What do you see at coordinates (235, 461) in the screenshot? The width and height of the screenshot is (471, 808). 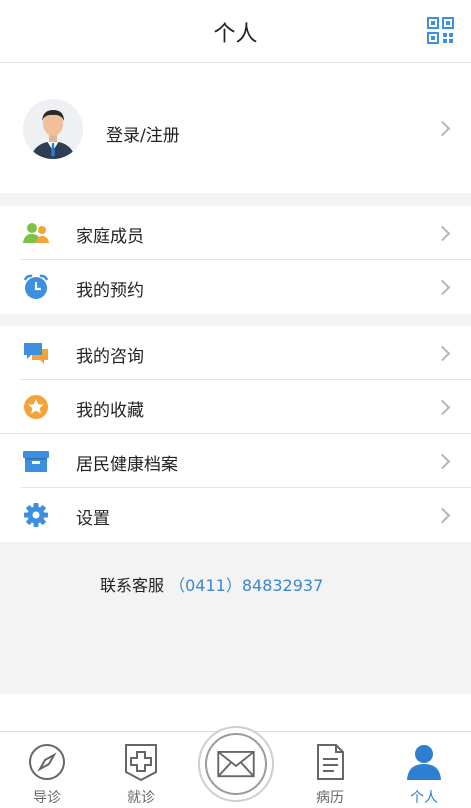 I see `menu-item-health-records: 居民健康档案` at bounding box center [235, 461].